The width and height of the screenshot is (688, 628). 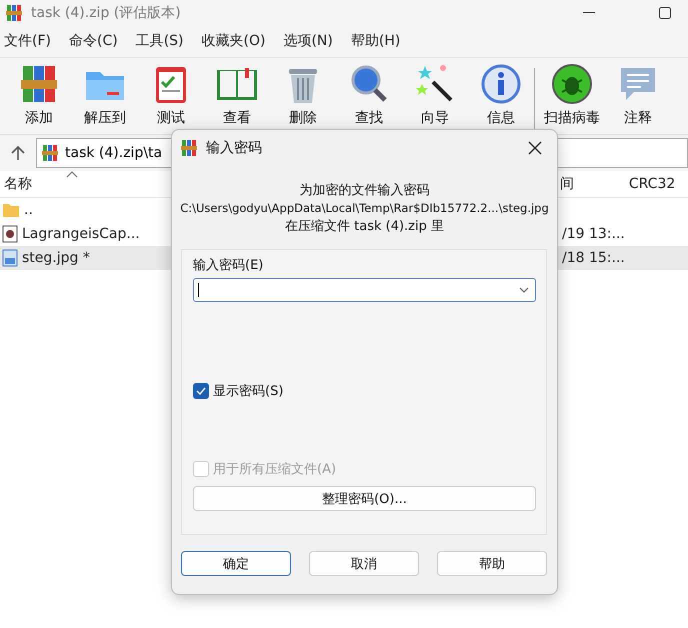 What do you see at coordinates (234, 148) in the screenshot?
I see `dialog-title: 输入密码` at bounding box center [234, 148].